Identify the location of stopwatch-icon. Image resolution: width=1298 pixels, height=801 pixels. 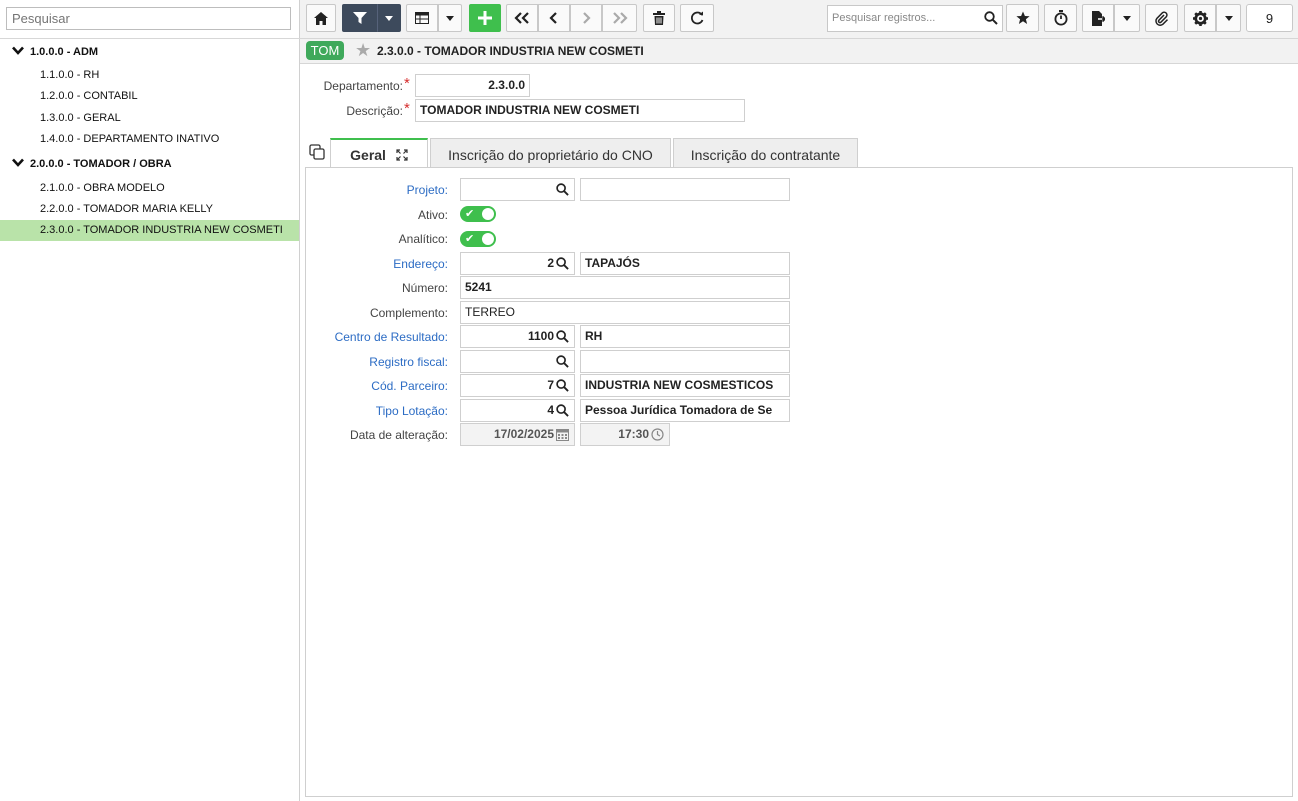
(1060, 18).